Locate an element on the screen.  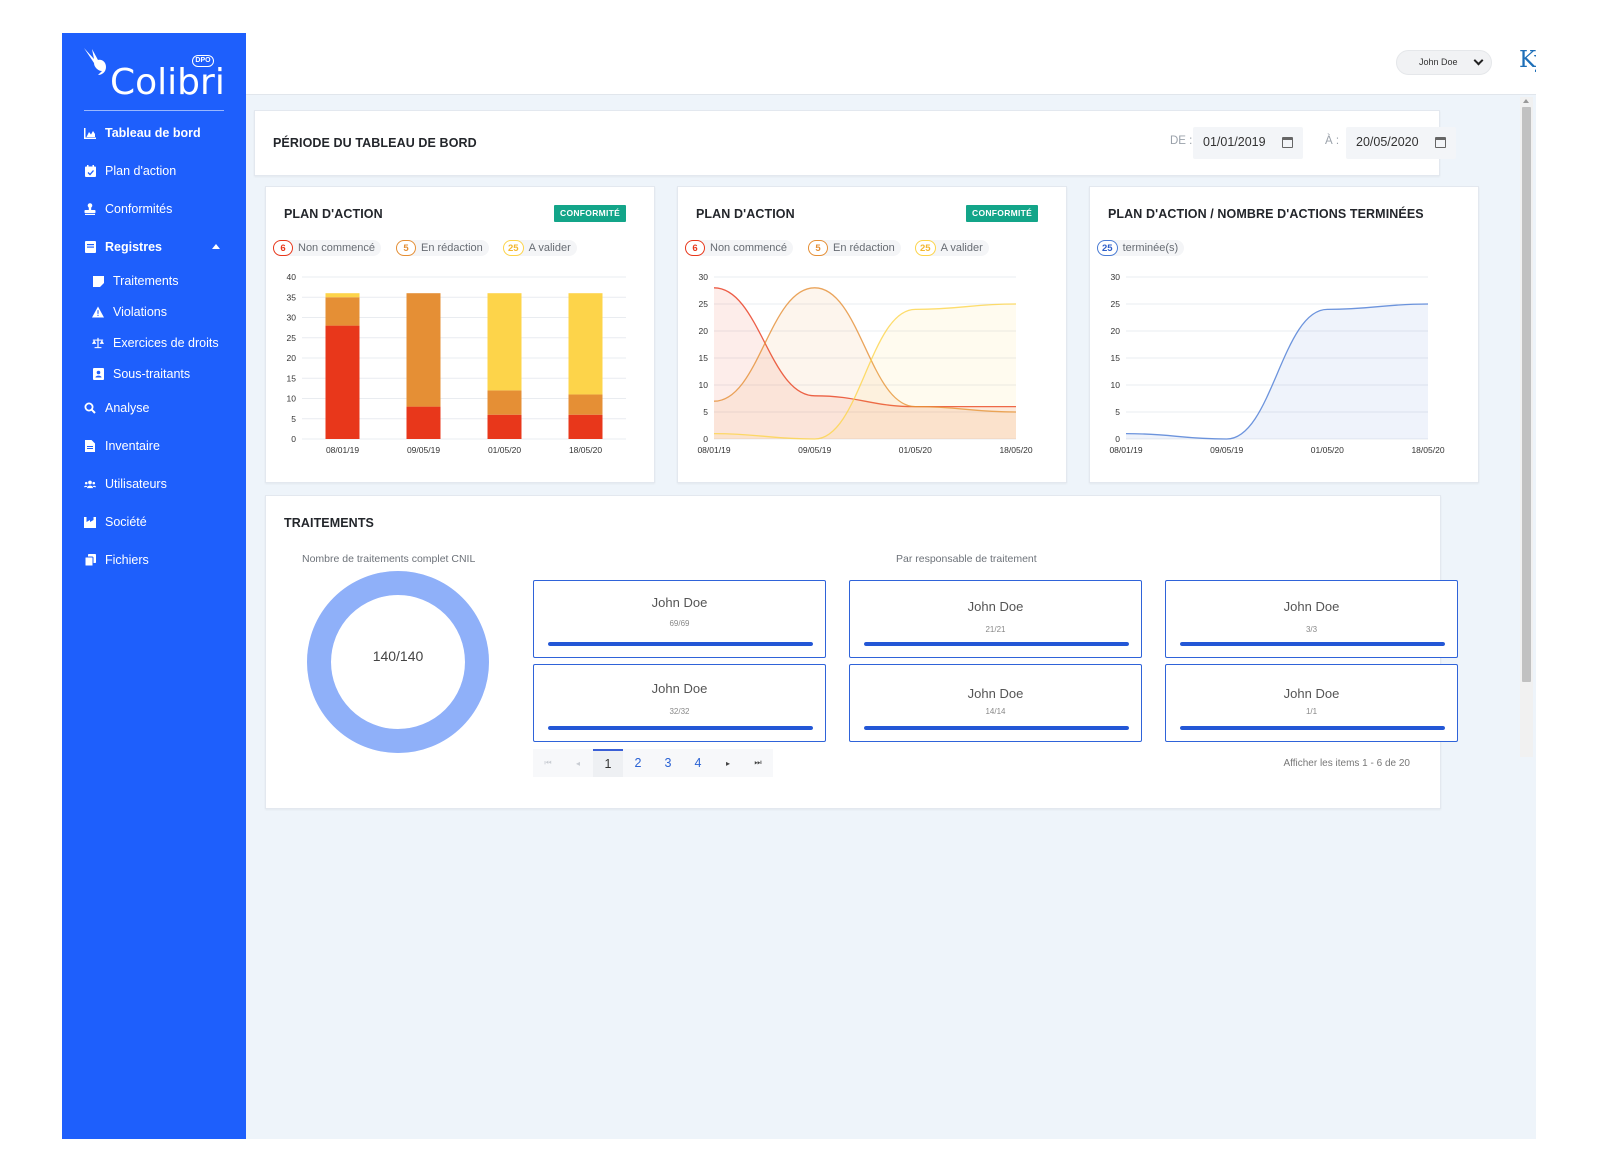
book-icon is located at coordinates (90, 247).